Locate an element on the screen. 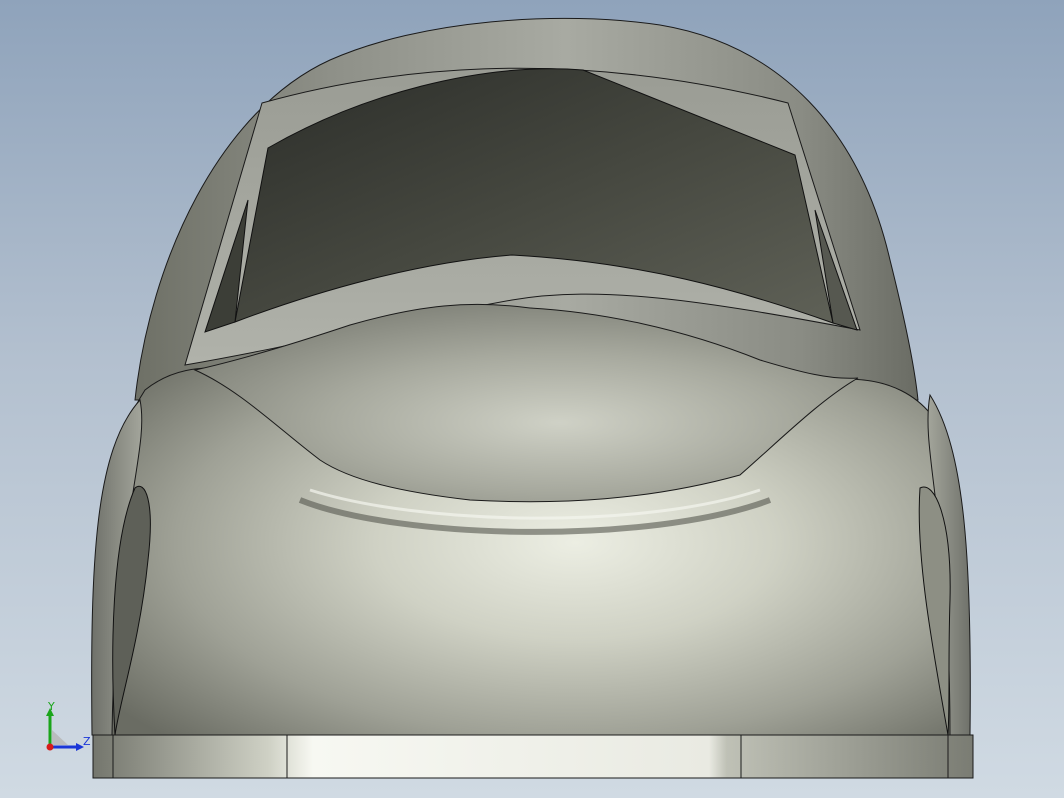 This screenshot has height=798, width=1064. axis-y-label: Y is located at coordinates (51, 706).